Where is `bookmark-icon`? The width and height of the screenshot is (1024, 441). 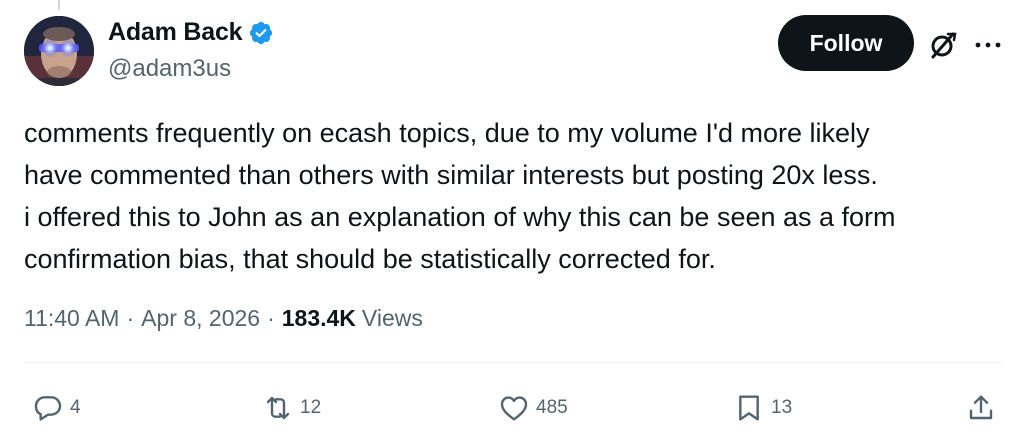
bookmark-icon is located at coordinates (749, 408).